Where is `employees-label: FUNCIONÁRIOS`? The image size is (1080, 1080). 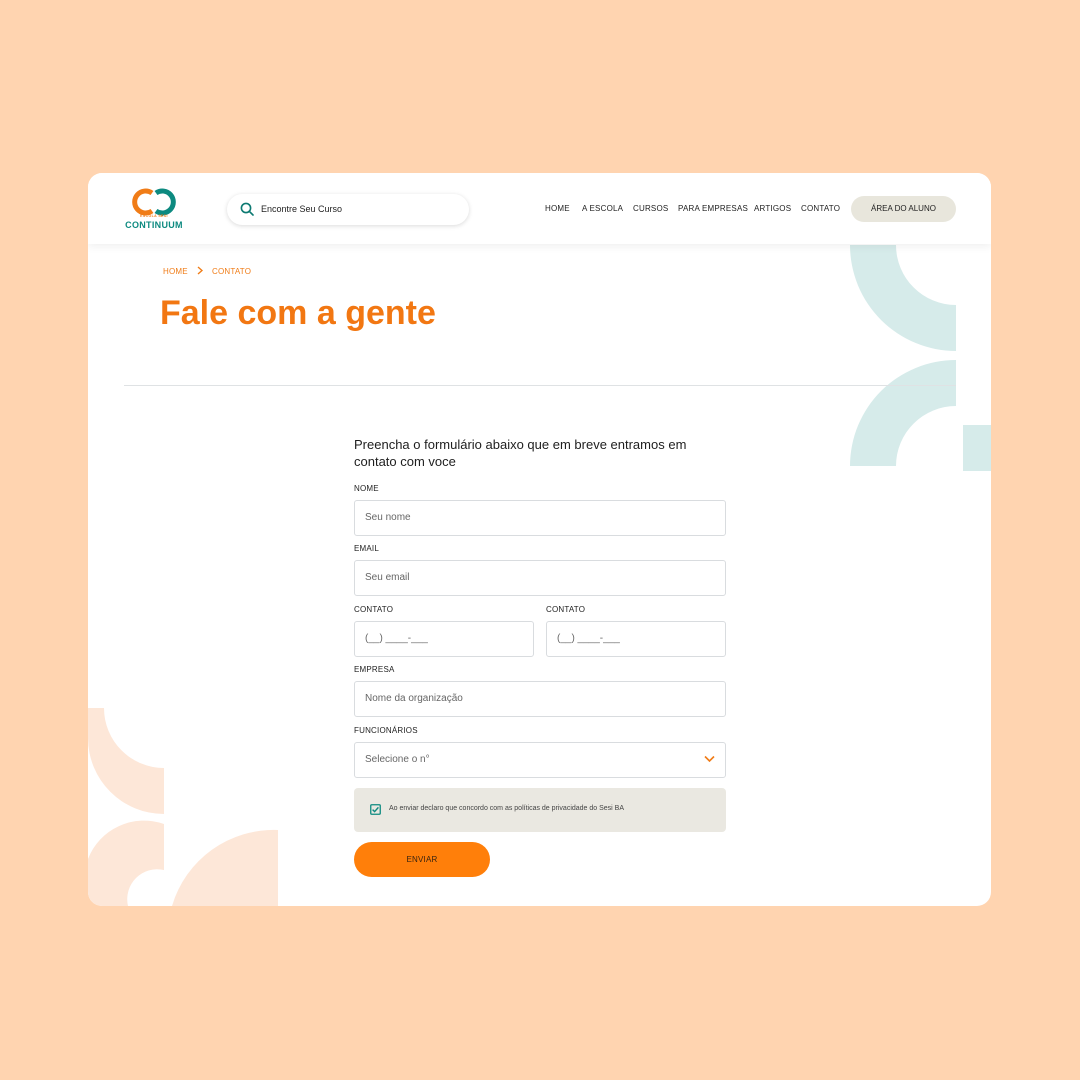 employees-label: FUNCIONÁRIOS is located at coordinates (386, 730).